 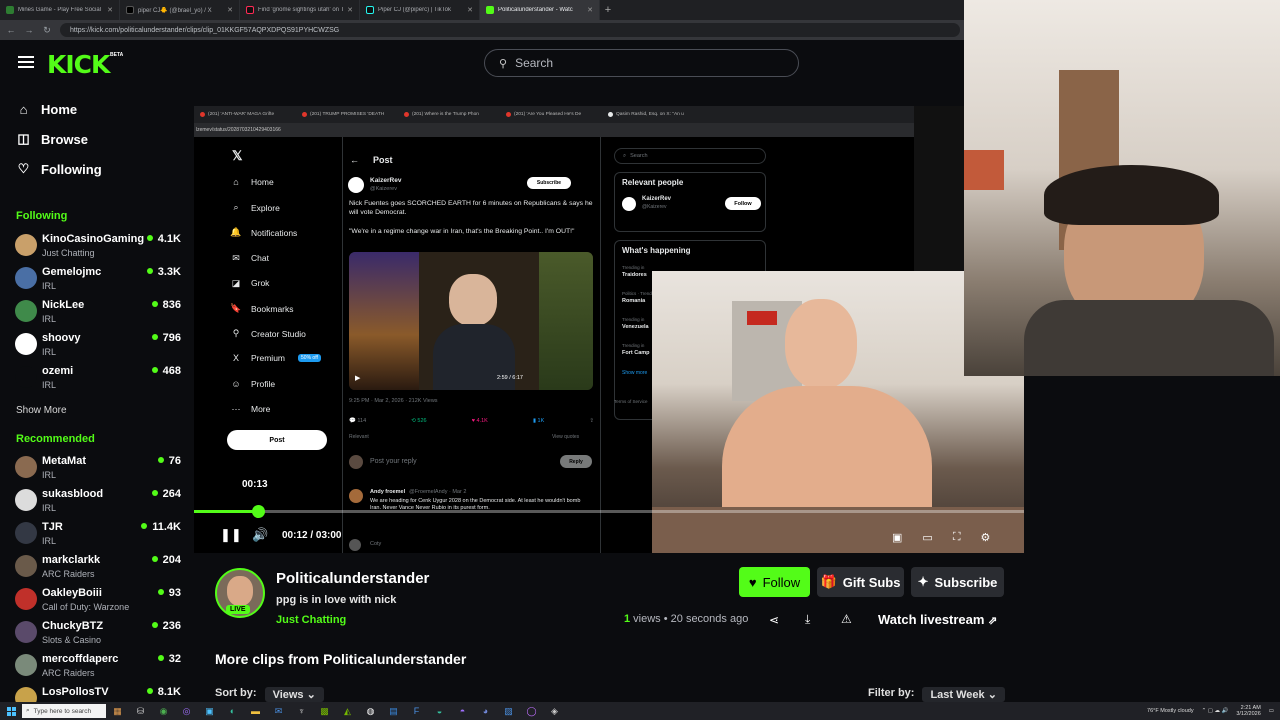 What do you see at coordinates (11, 711) in the screenshot?
I see `start-button` at bounding box center [11, 711].